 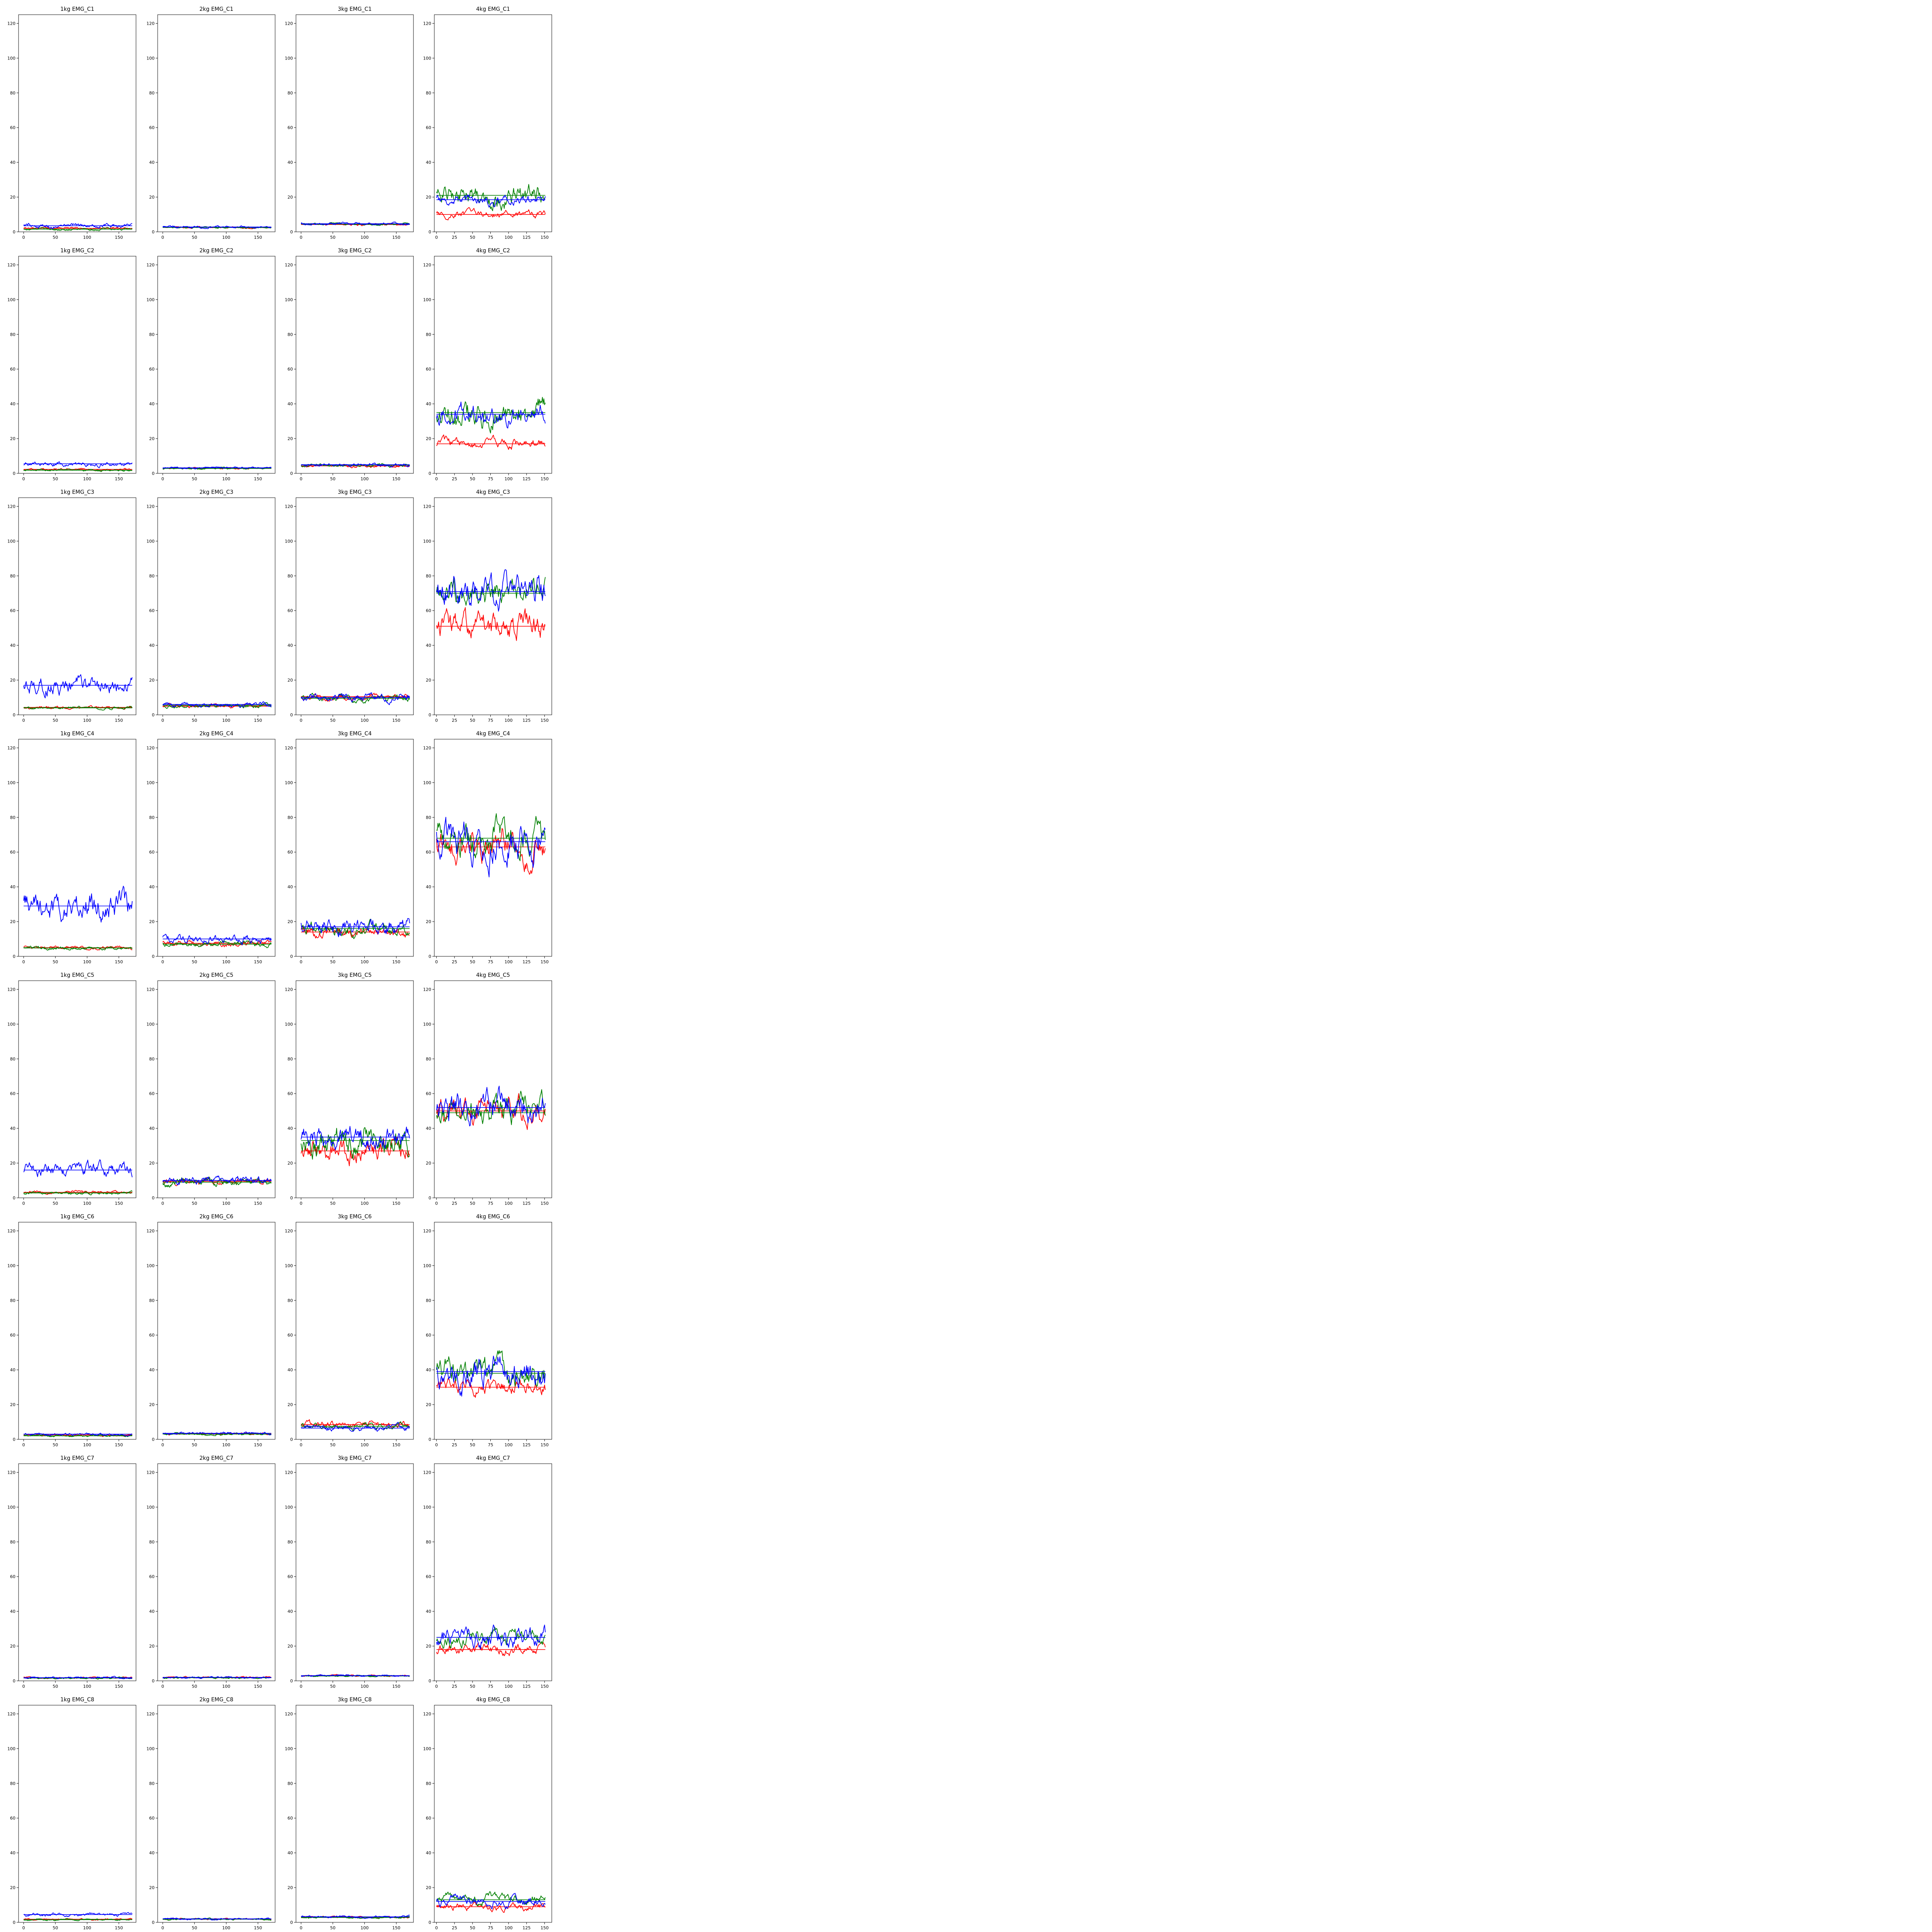 I want to click on panel-title: 1kg EMG_C2, so click(x=77, y=251).